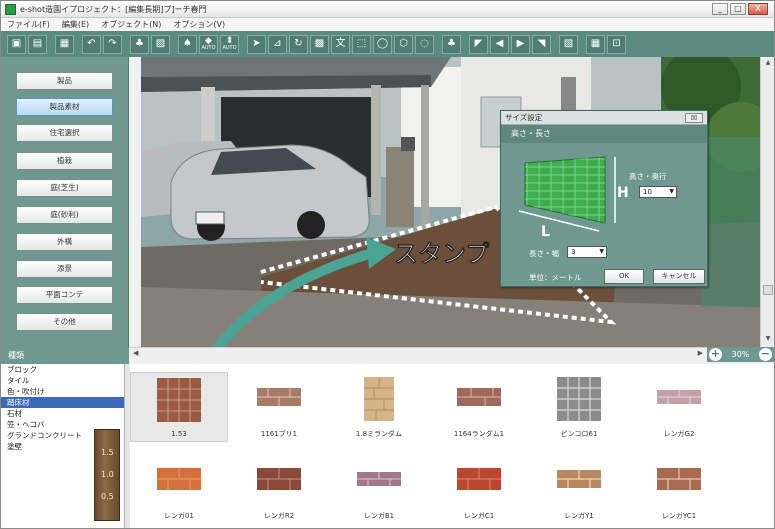 The image size is (775, 529). Describe the element at coordinates (208, 44) in the screenshot. I see `auto-flip-horizontal-button: ◆ AUTO` at that location.